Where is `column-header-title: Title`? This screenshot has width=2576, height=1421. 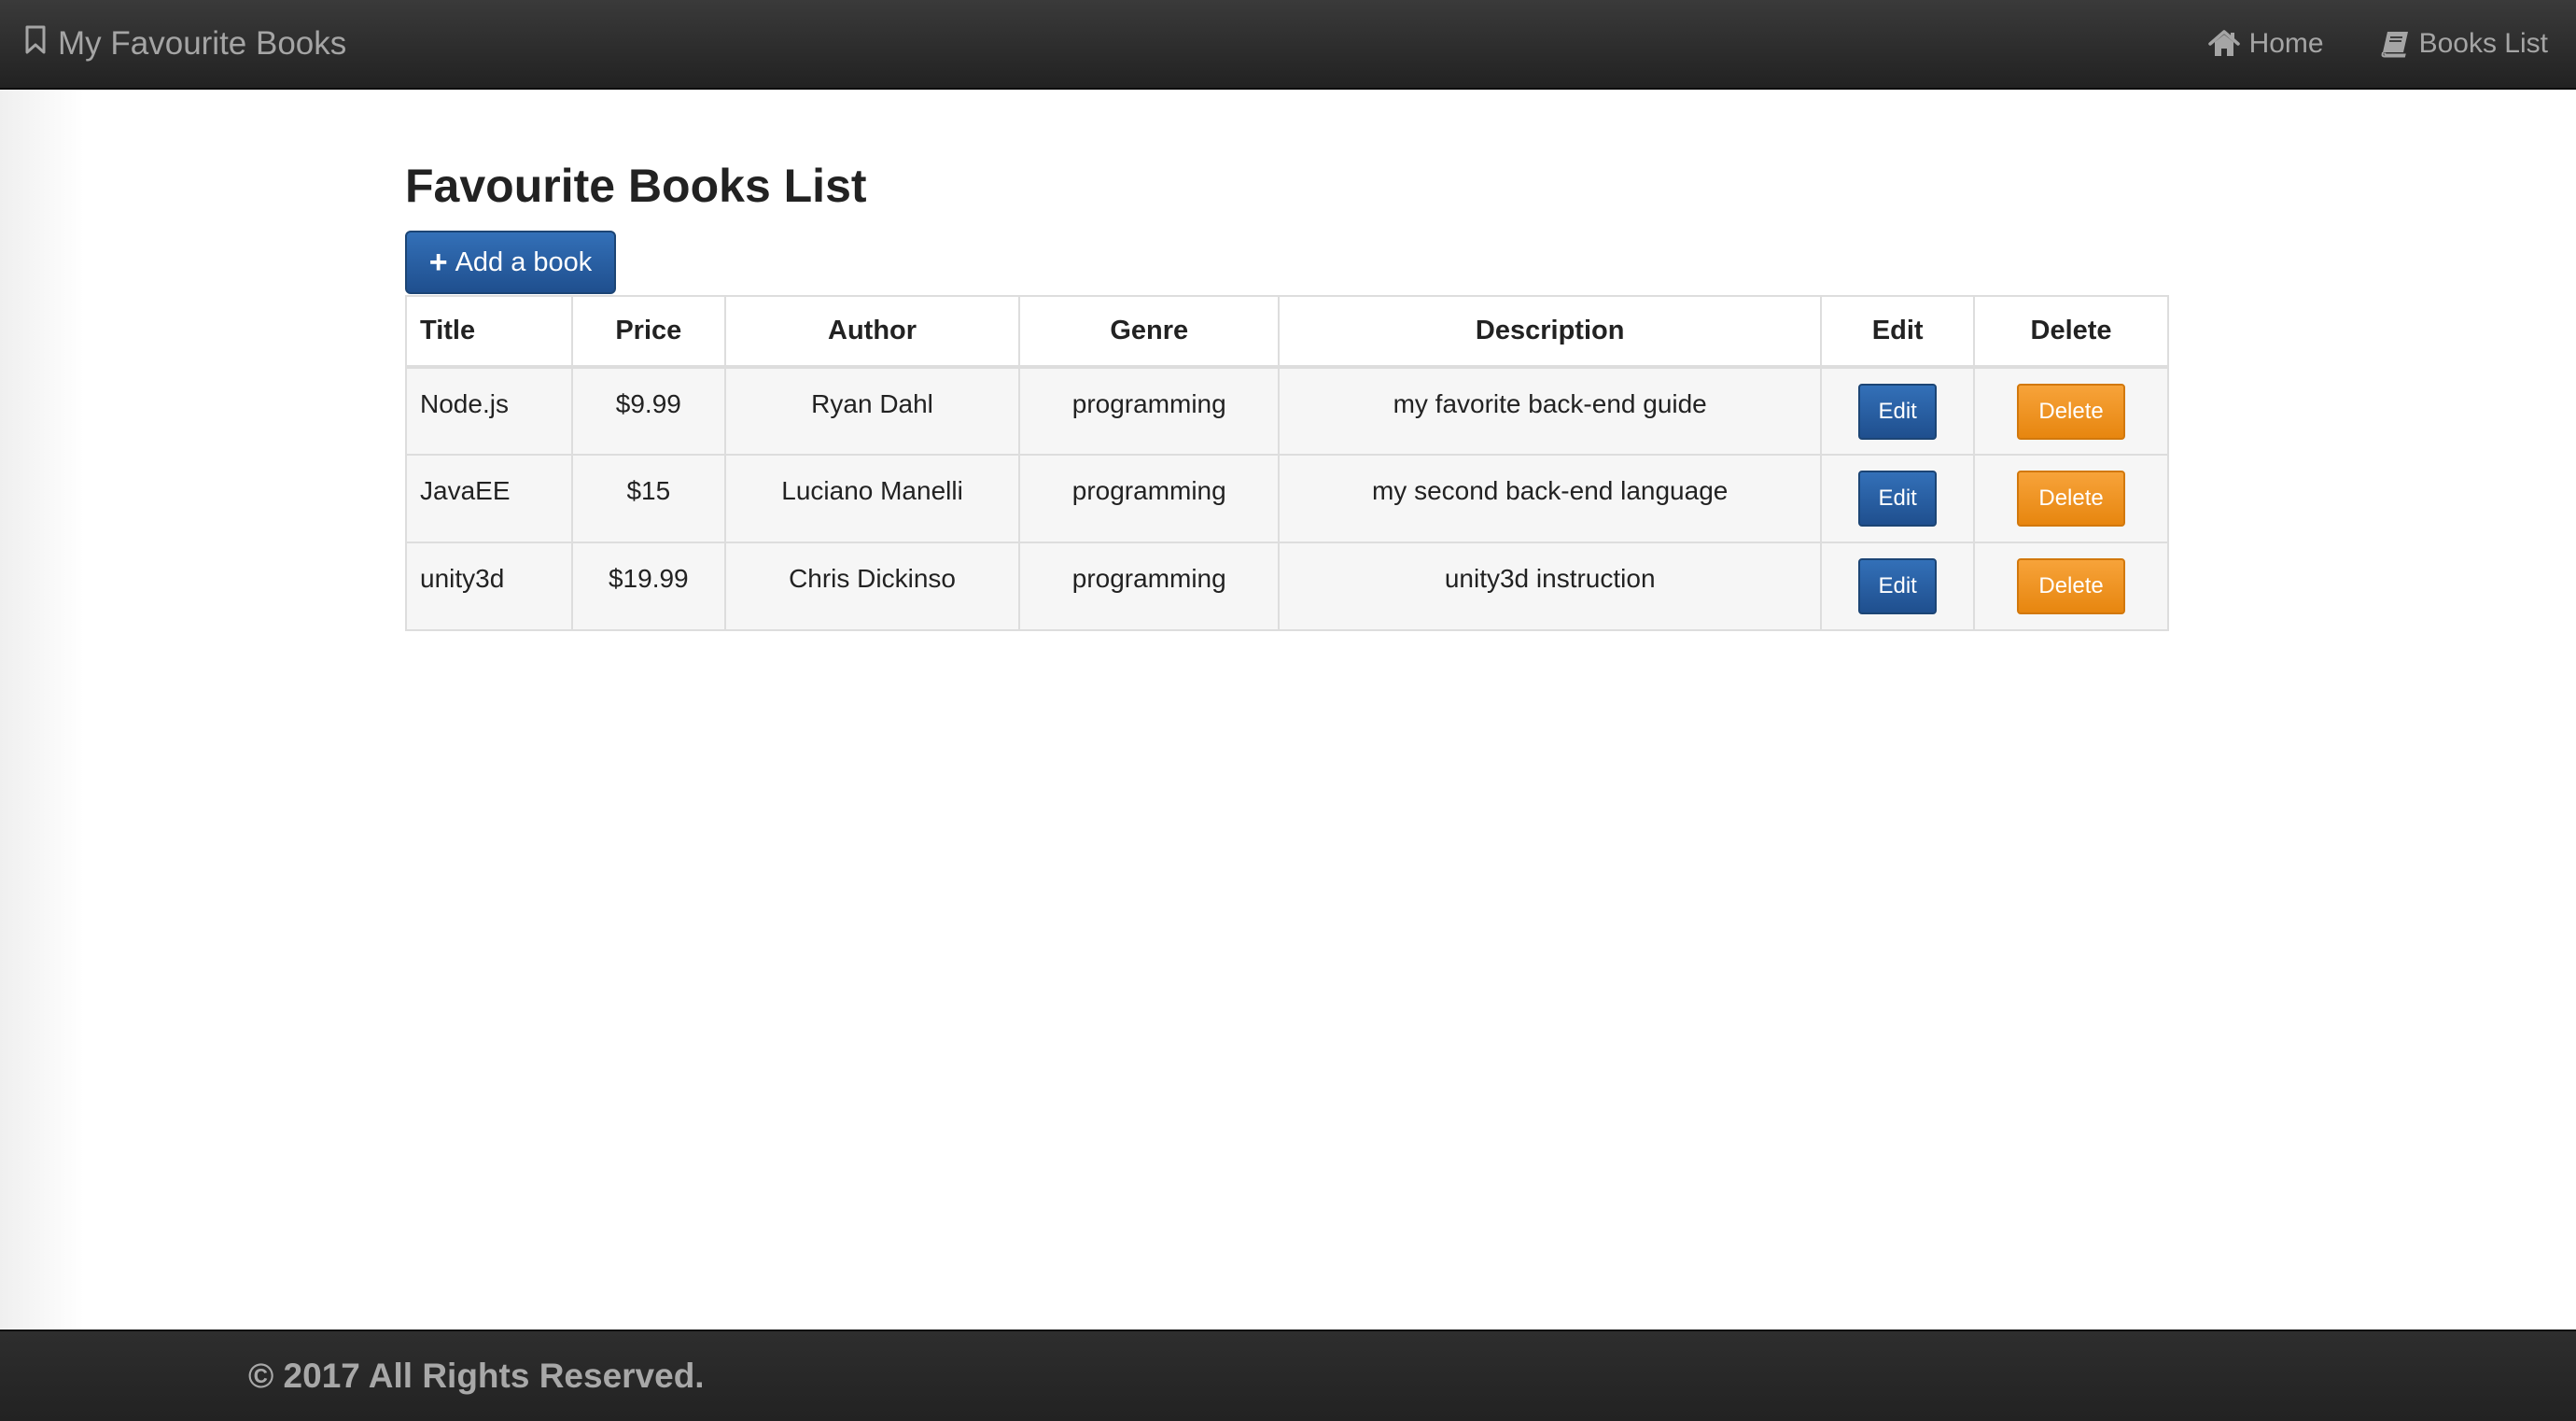 column-header-title: Title is located at coordinates (489, 332).